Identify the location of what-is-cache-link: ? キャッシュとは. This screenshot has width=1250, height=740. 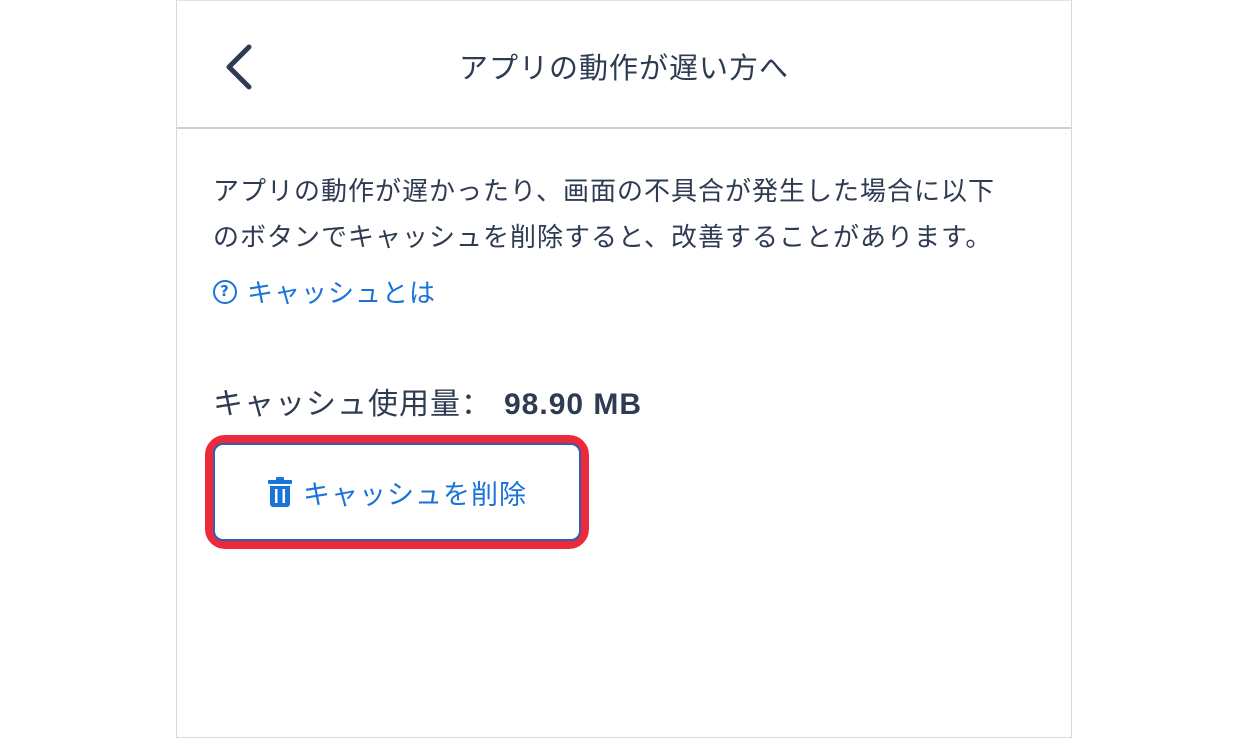
(324, 291).